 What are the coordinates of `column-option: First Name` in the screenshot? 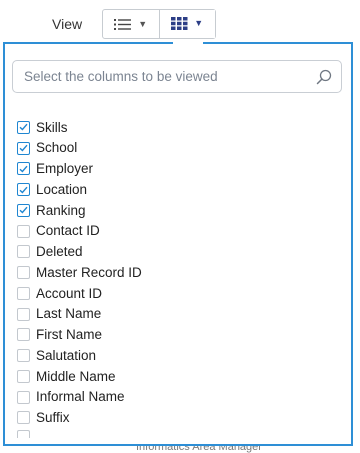 It's located at (79, 335).